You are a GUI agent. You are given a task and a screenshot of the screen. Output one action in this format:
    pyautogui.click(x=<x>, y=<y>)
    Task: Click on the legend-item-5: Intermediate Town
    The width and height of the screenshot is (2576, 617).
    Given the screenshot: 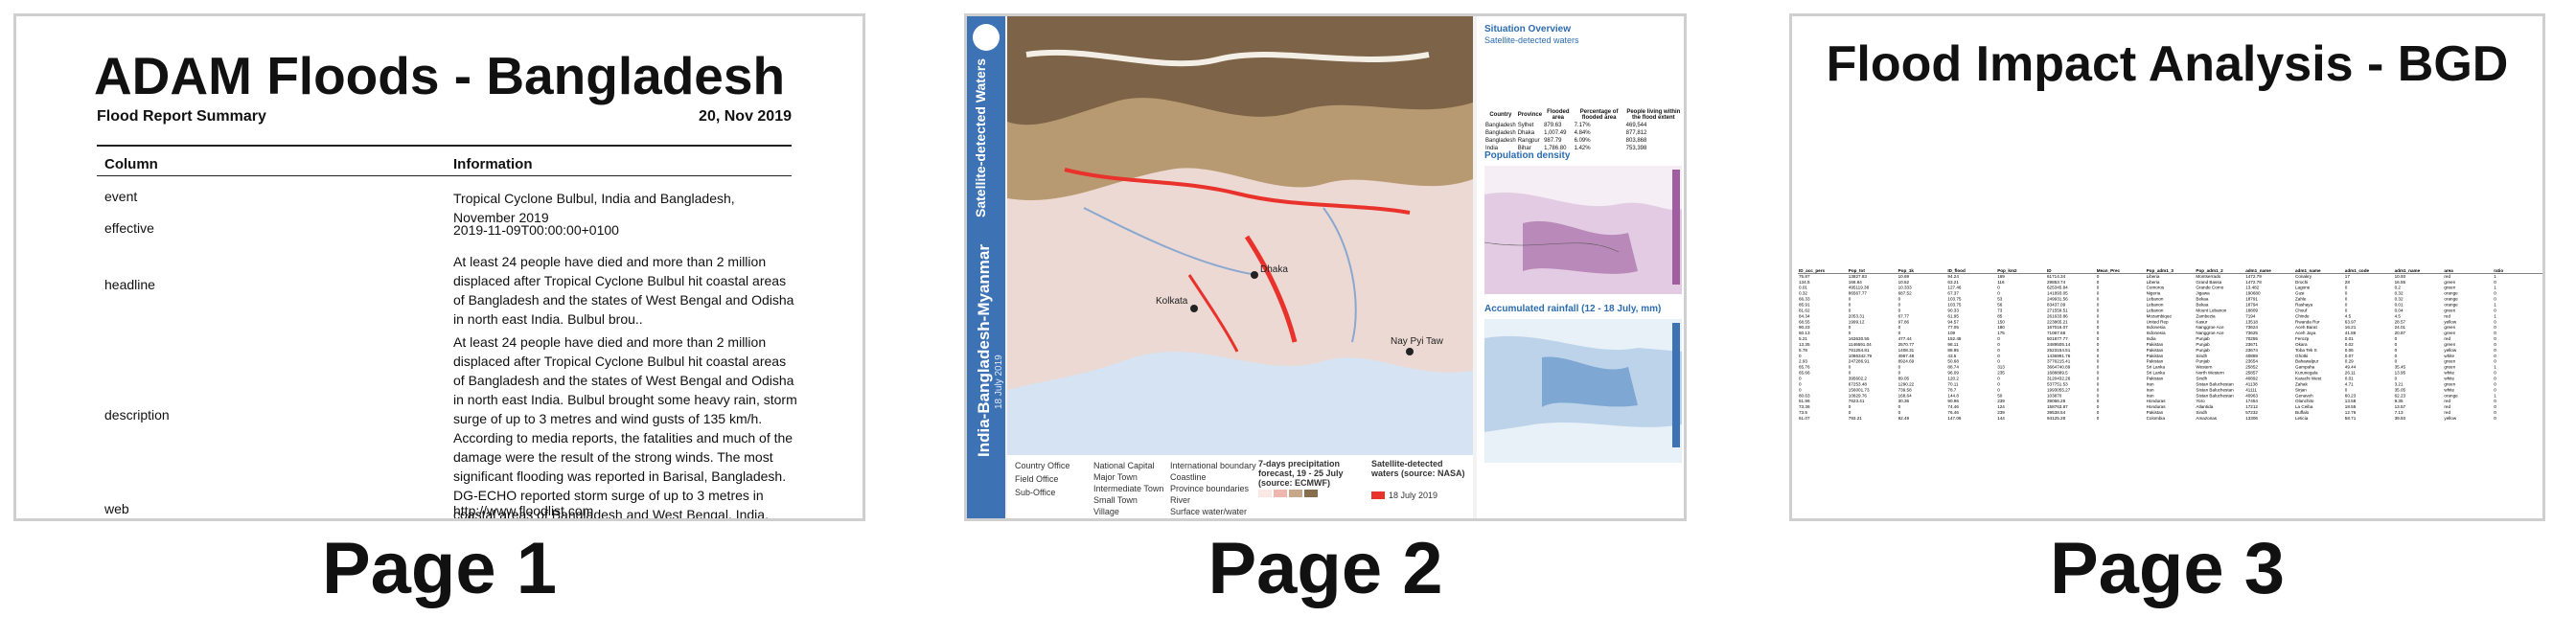 What is the action you would take?
    pyautogui.click(x=1128, y=489)
    